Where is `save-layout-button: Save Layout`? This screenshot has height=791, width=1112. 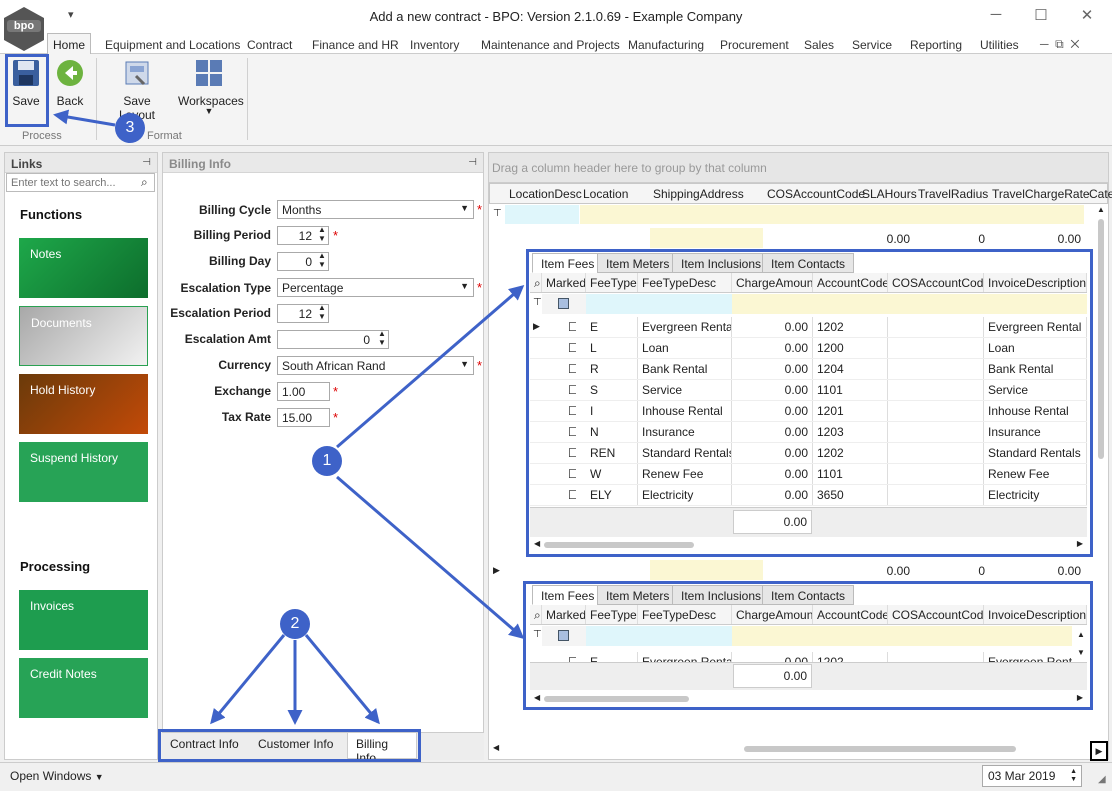 save-layout-button: Save Layout is located at coordinates (137, 90).